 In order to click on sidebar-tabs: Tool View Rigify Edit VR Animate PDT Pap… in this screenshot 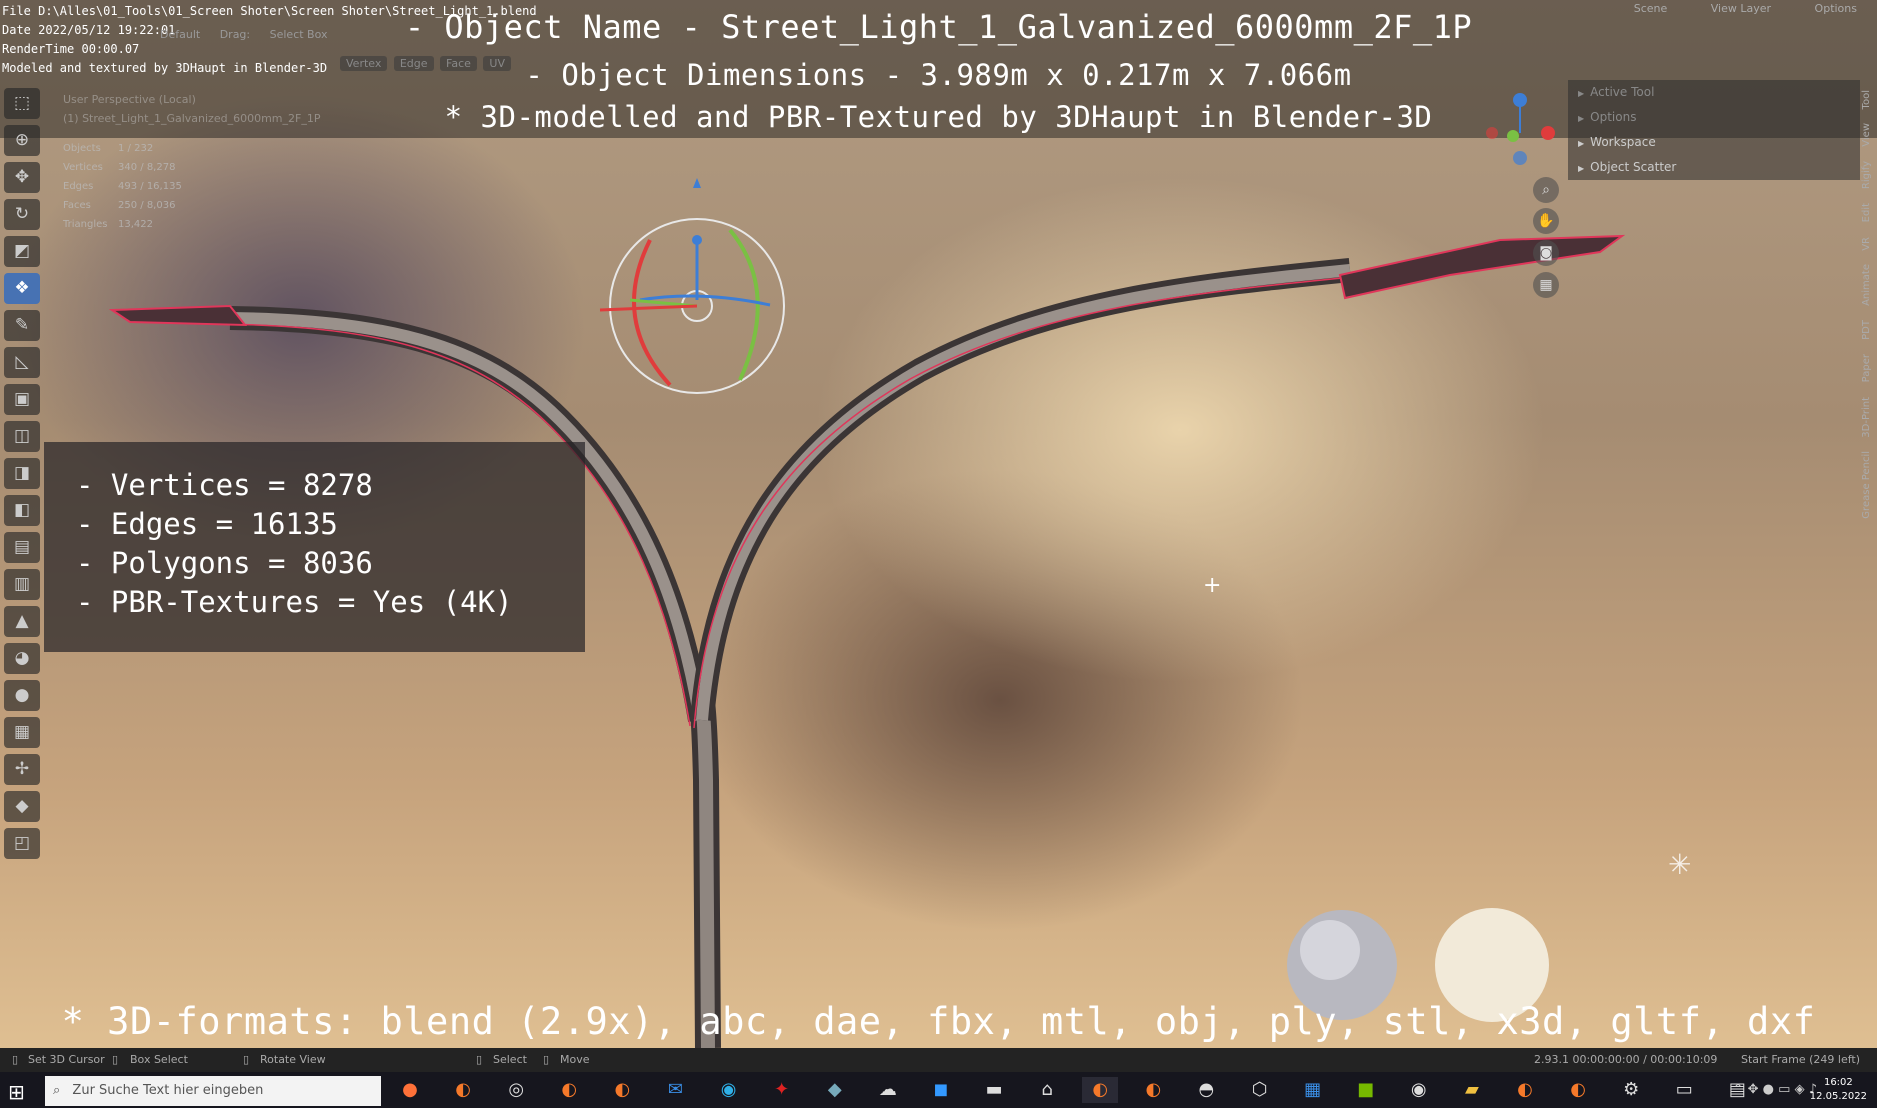, I will do `click(1868, 370)`.